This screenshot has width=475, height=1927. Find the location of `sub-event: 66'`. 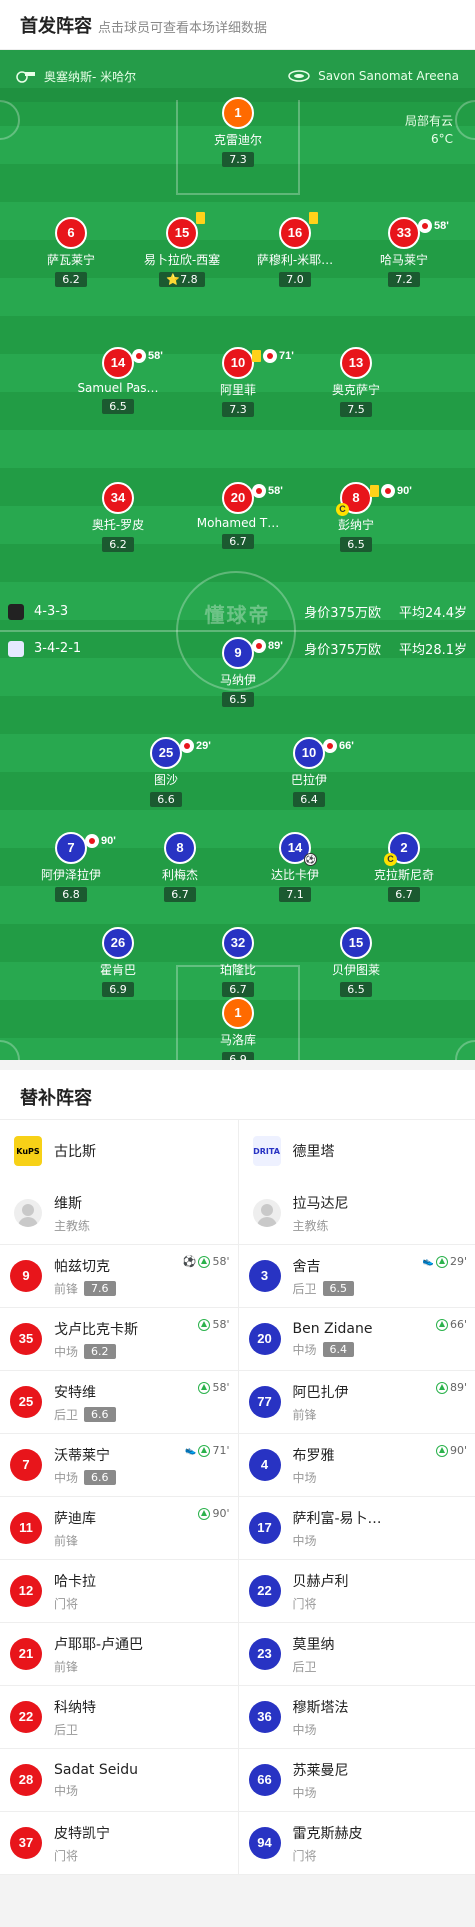

sub-event: 66' is located at coordinates (451, 1324).